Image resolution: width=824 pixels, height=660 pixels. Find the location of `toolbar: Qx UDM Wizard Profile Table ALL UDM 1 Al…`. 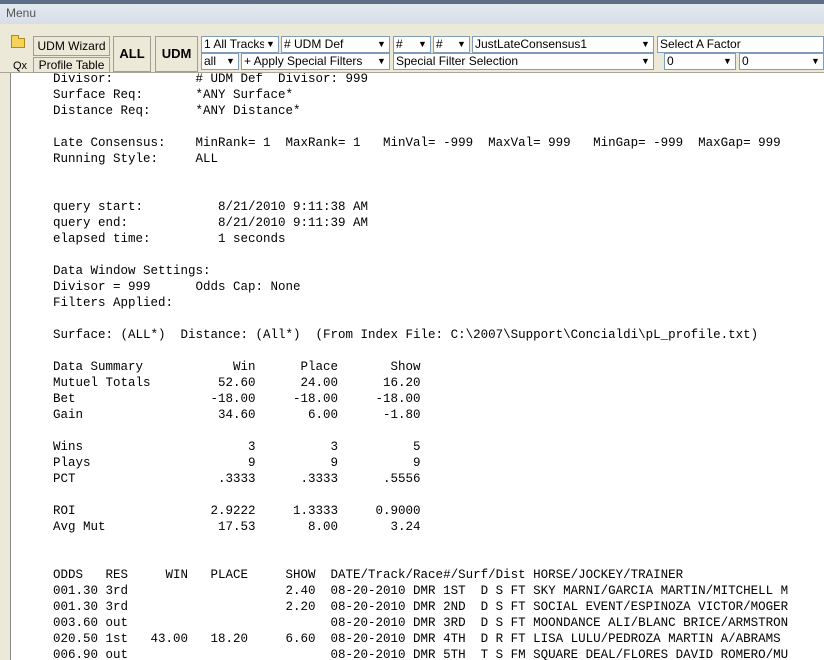

toolbar: Qx UDM Wizard Profile Table ALL UDM 1 Al… is located at coordinates (412, 48).